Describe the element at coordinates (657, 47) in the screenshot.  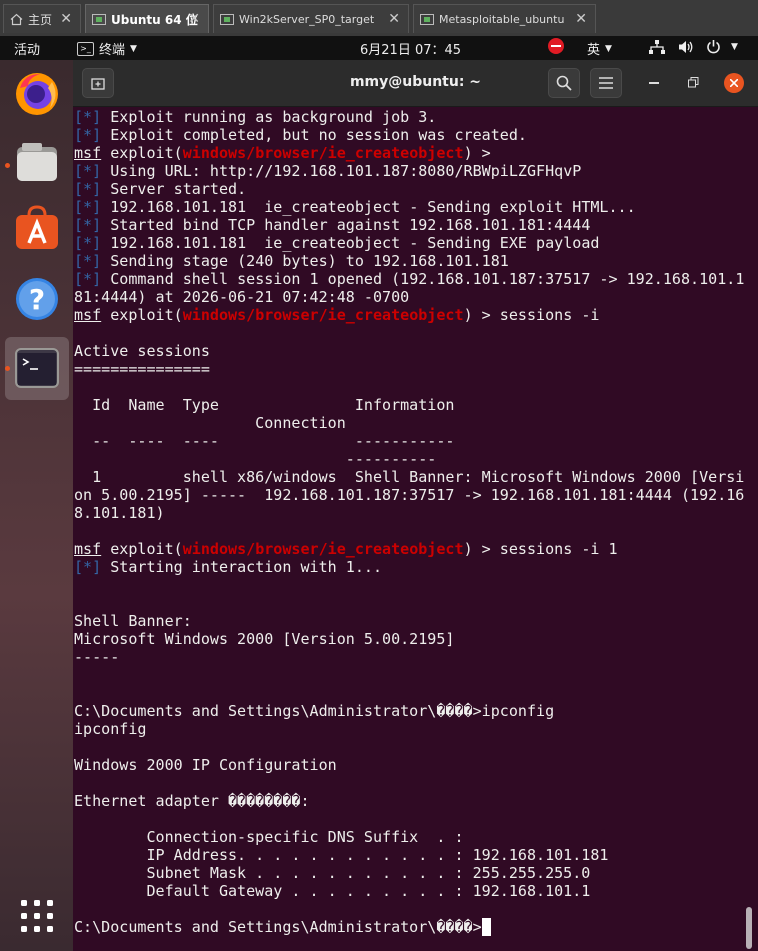
I see `network-icon` at that location.